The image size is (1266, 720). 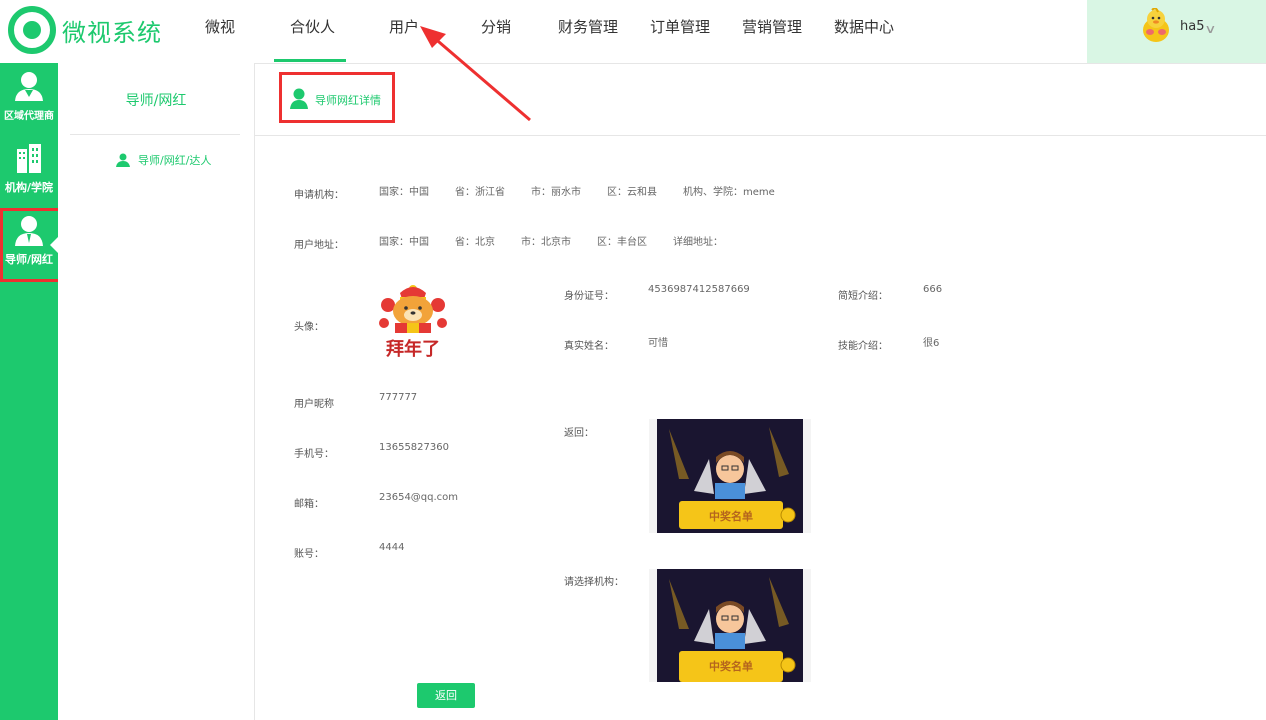 I want to click on id-card-value: 4536987412587669, so click(x=699, y=289).